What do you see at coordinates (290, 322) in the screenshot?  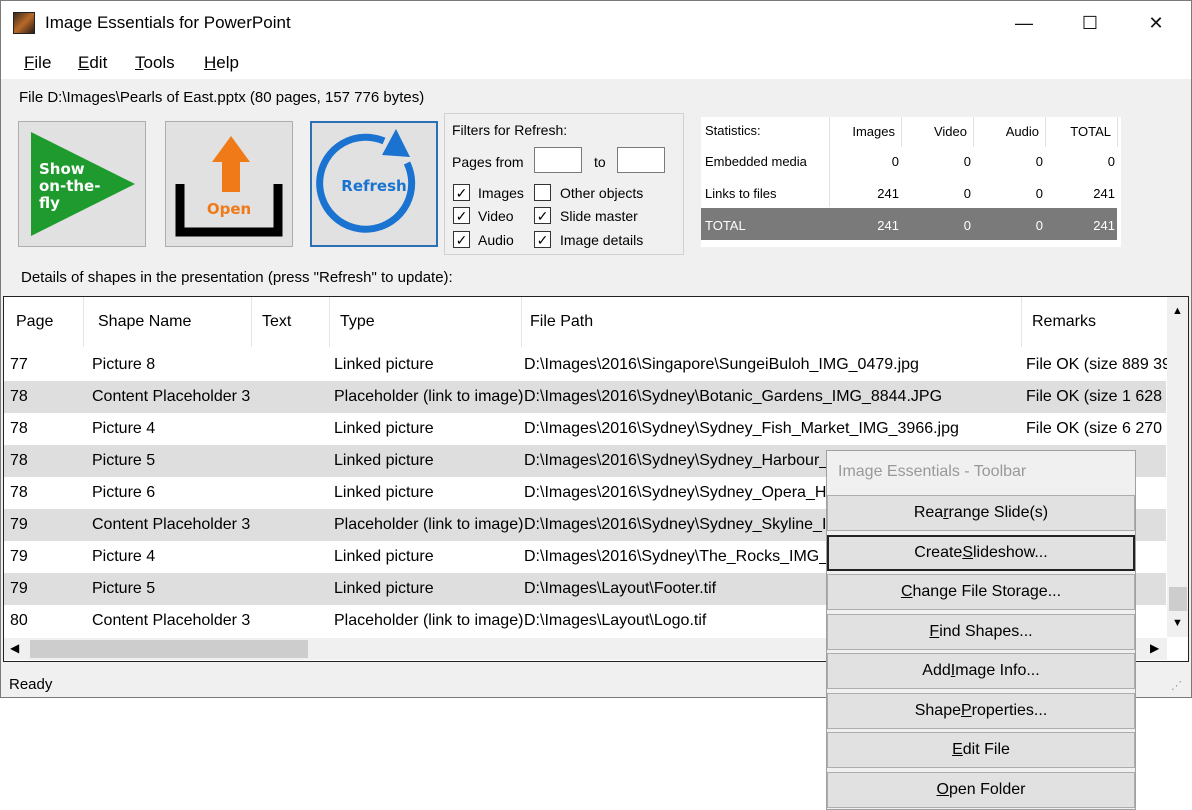 I see `column-header-text: Text` at bounding box center [290, 322].